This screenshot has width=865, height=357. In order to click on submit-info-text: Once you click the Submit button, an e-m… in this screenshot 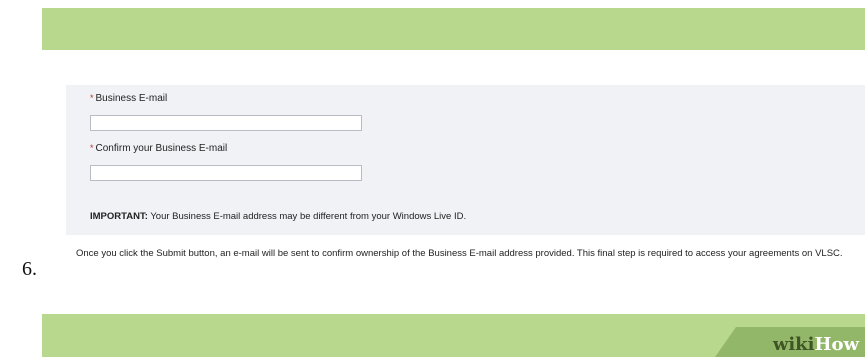, I will do `click(459, 253)`.